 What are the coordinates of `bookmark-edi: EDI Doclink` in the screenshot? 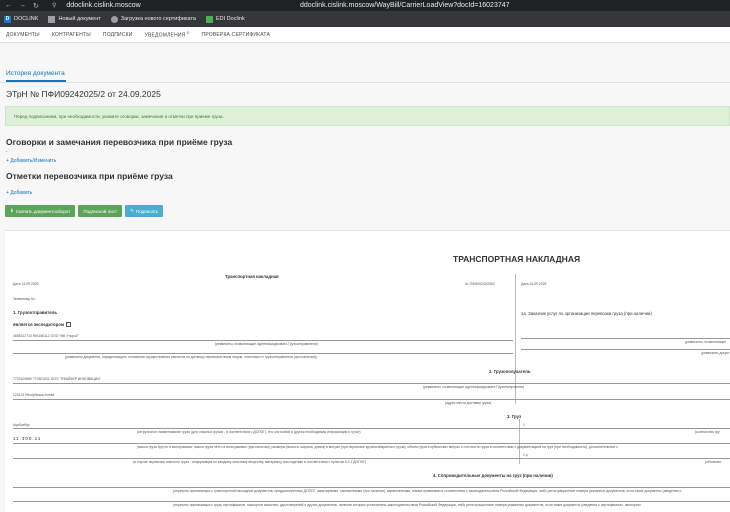 It's located at (225, 19).